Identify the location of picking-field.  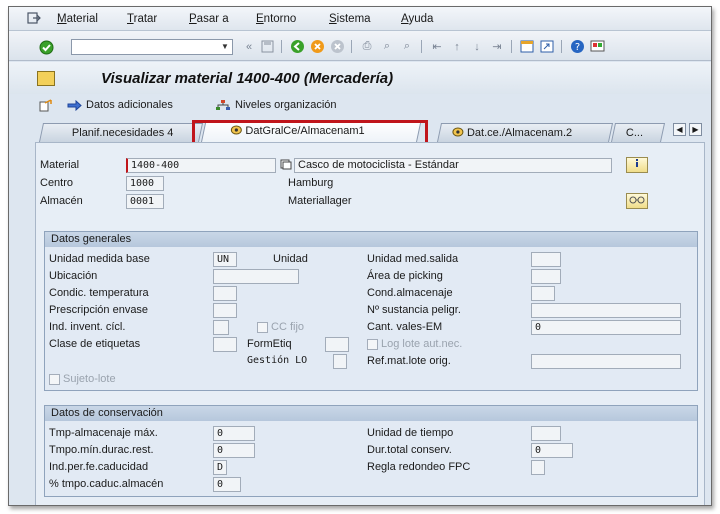
(546, 276).